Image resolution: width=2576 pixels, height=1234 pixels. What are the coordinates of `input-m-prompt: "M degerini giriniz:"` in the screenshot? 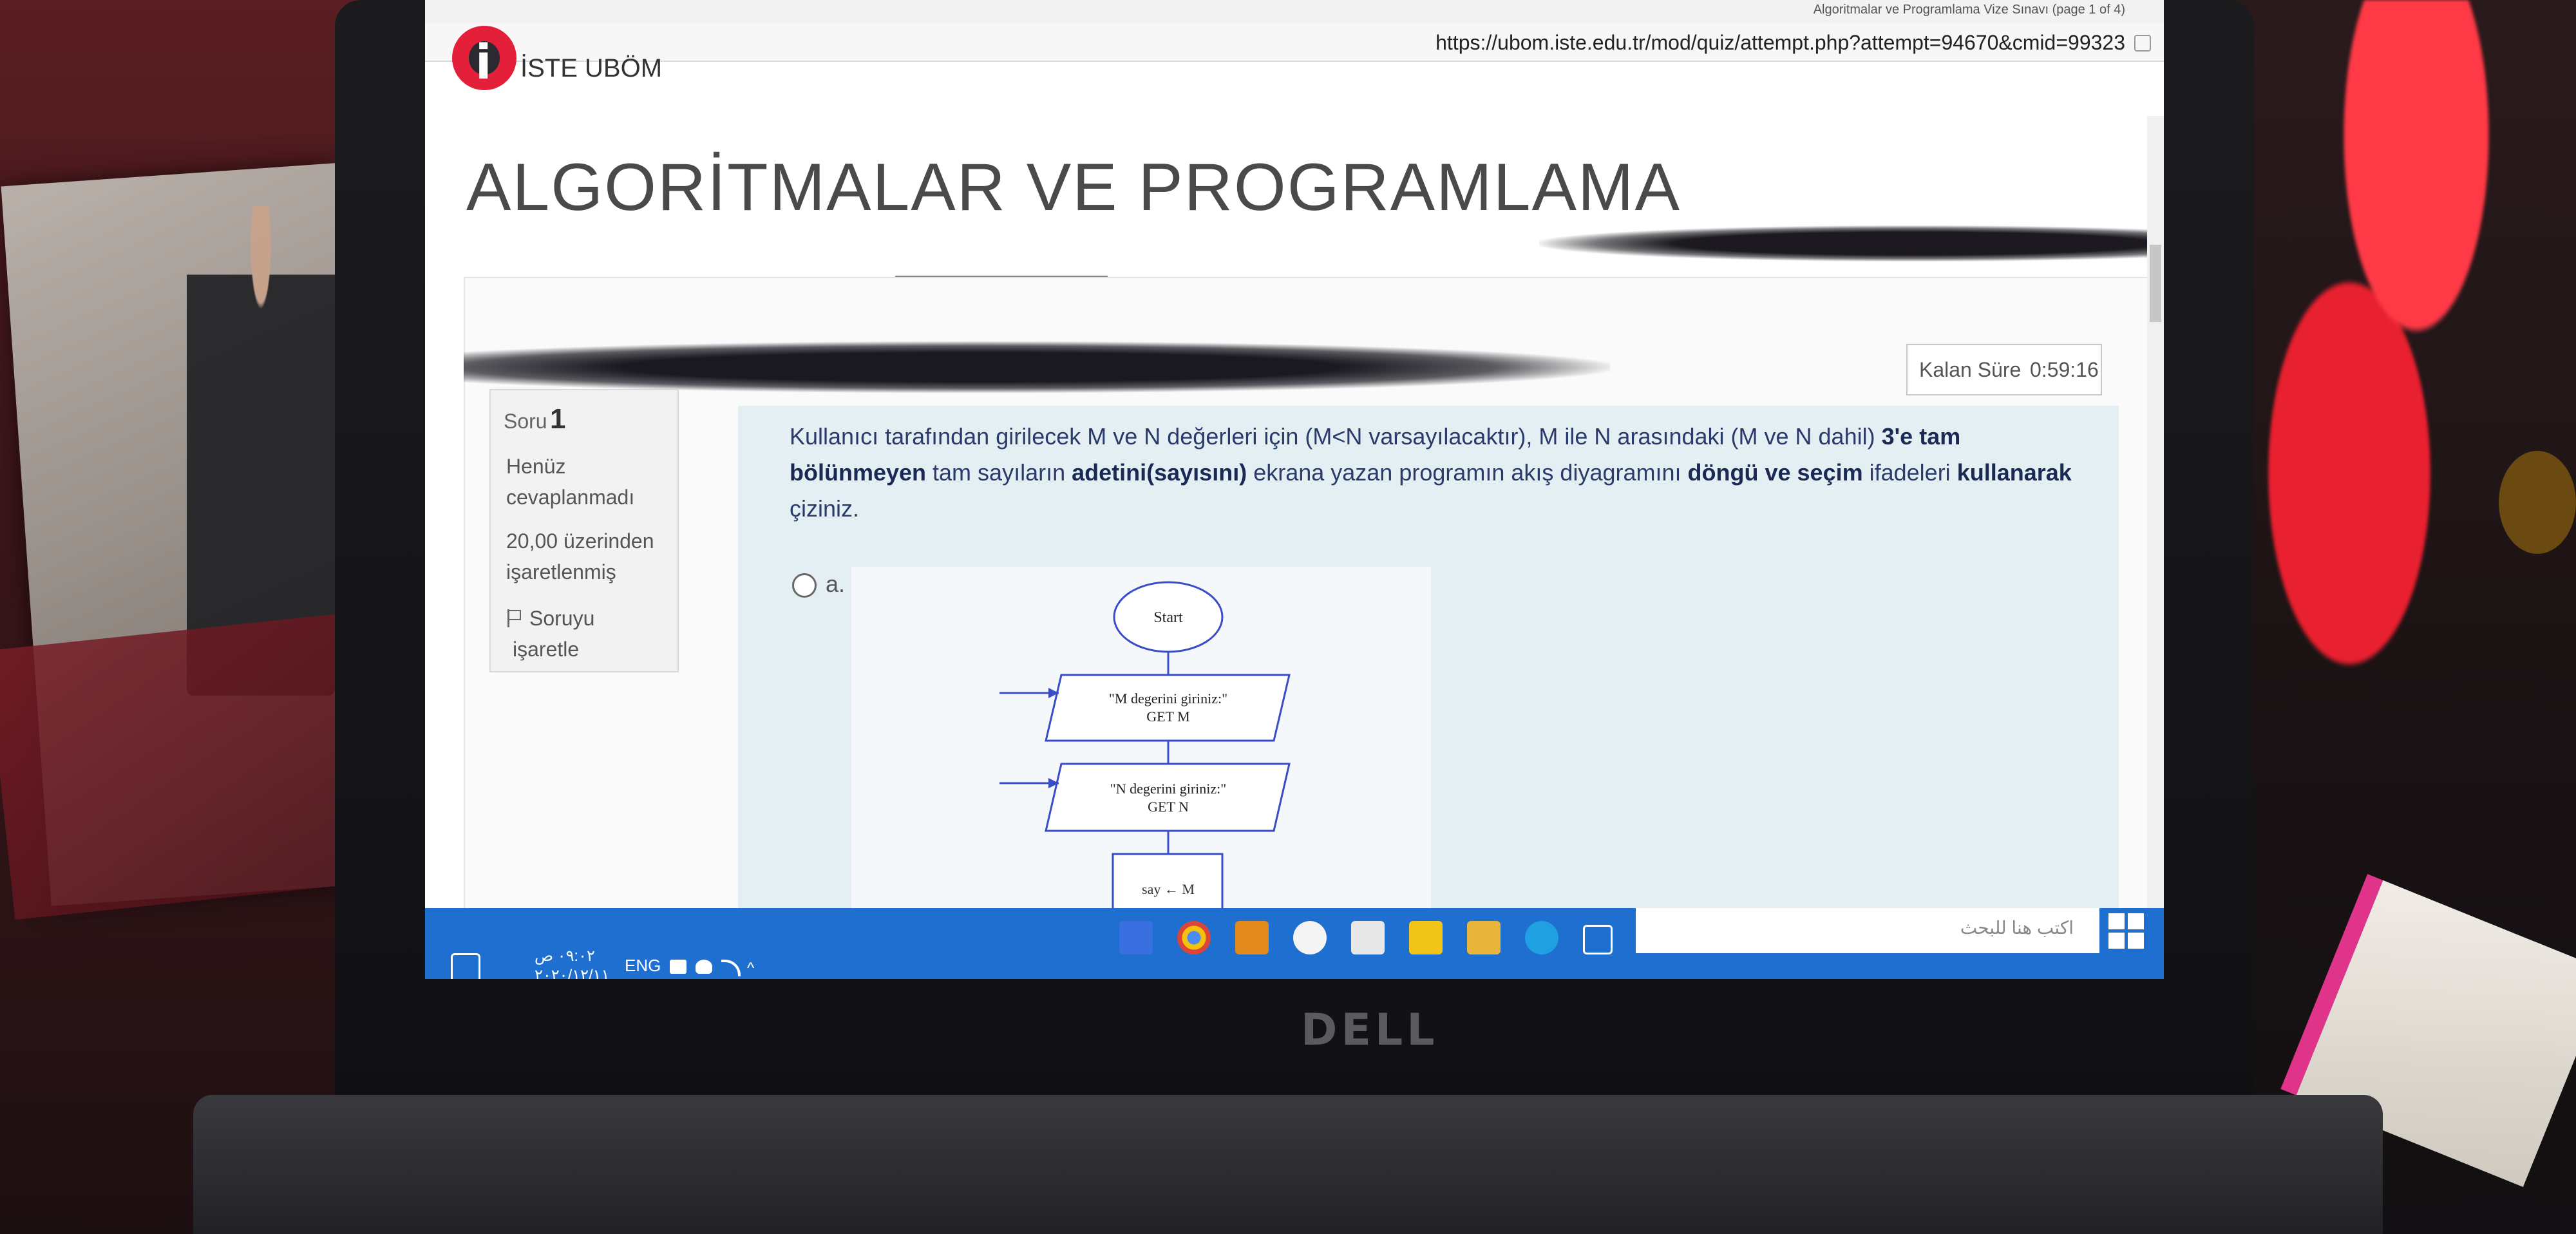 It's located at (1168, 698).